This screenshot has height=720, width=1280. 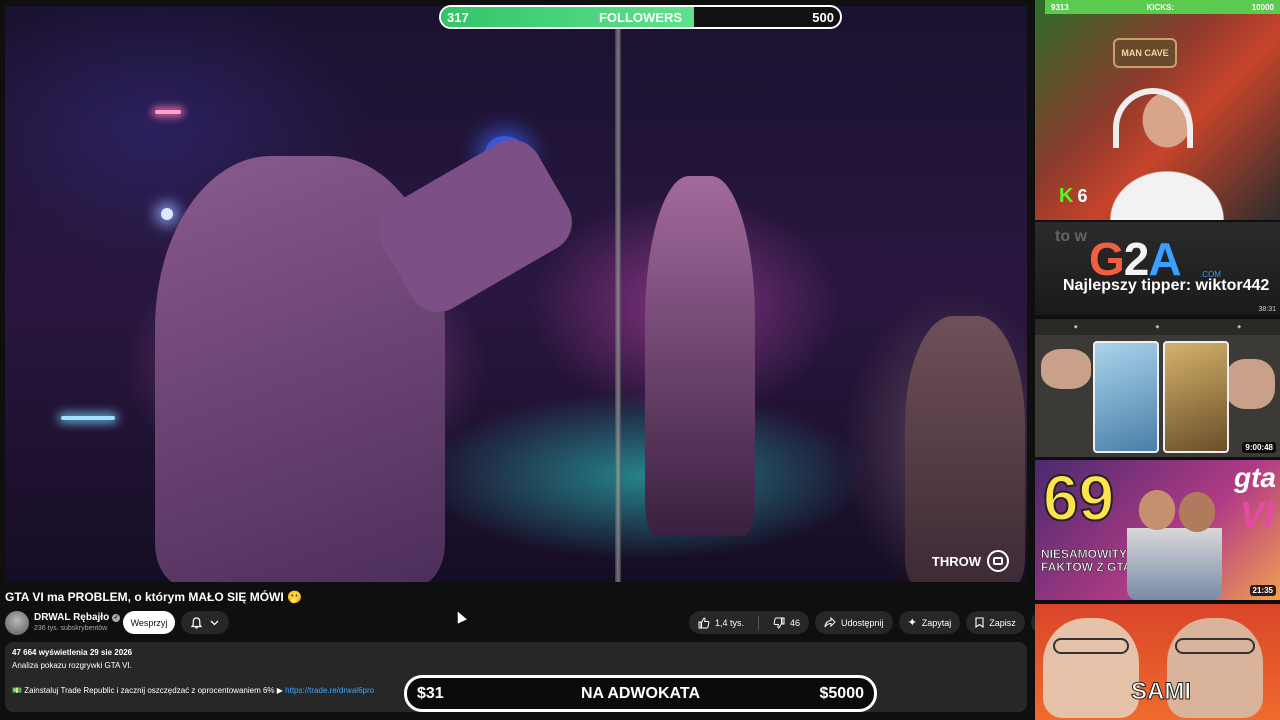 What do you see at coordinates (1262, 7) in the screenshot?
I see `kicks-target: 10000` at bounding box center [1262, 7].